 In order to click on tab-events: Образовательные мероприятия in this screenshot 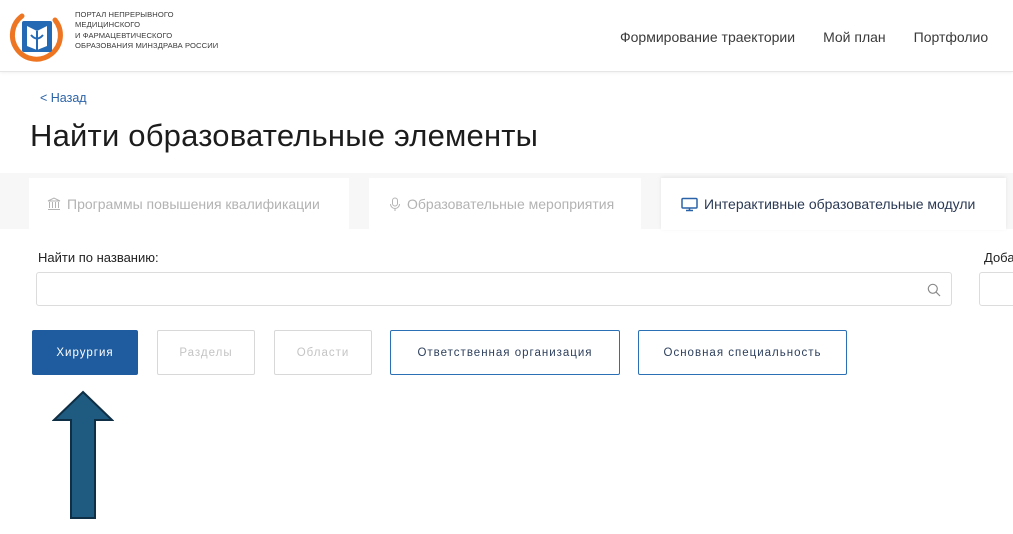, I will do `click(505, 204)`.